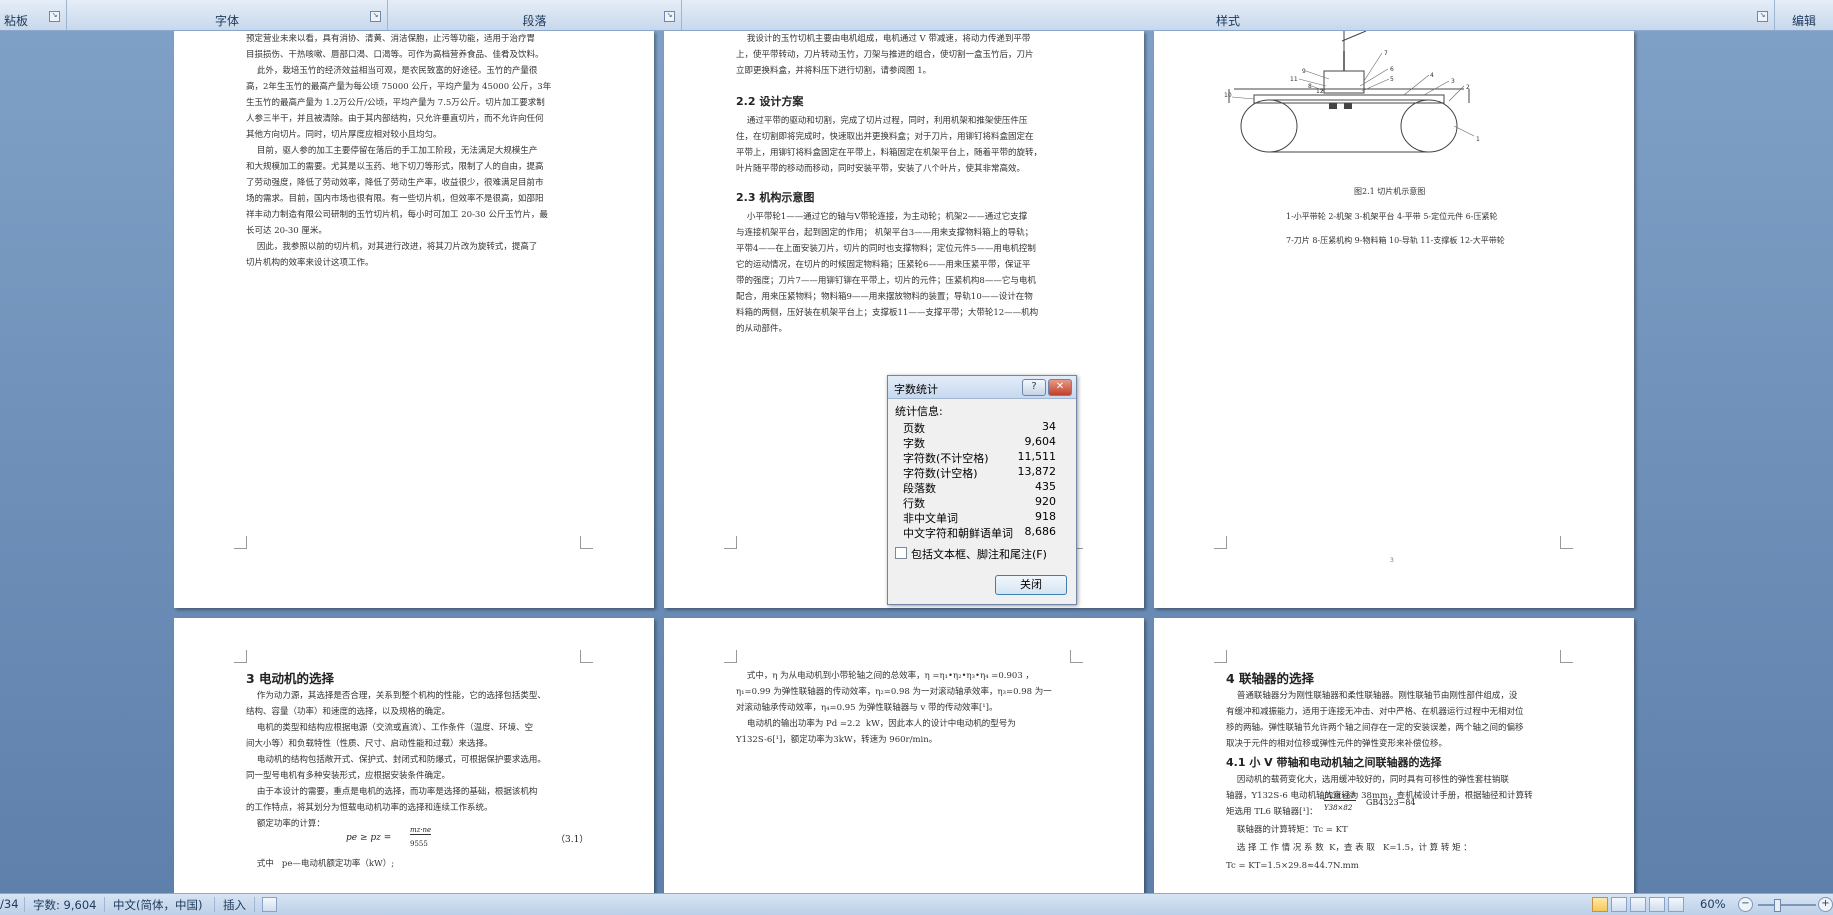  I want to click on text-line: 同一型号电机有多种安装形式，应根据安装条件确定。, so click(348, 776).